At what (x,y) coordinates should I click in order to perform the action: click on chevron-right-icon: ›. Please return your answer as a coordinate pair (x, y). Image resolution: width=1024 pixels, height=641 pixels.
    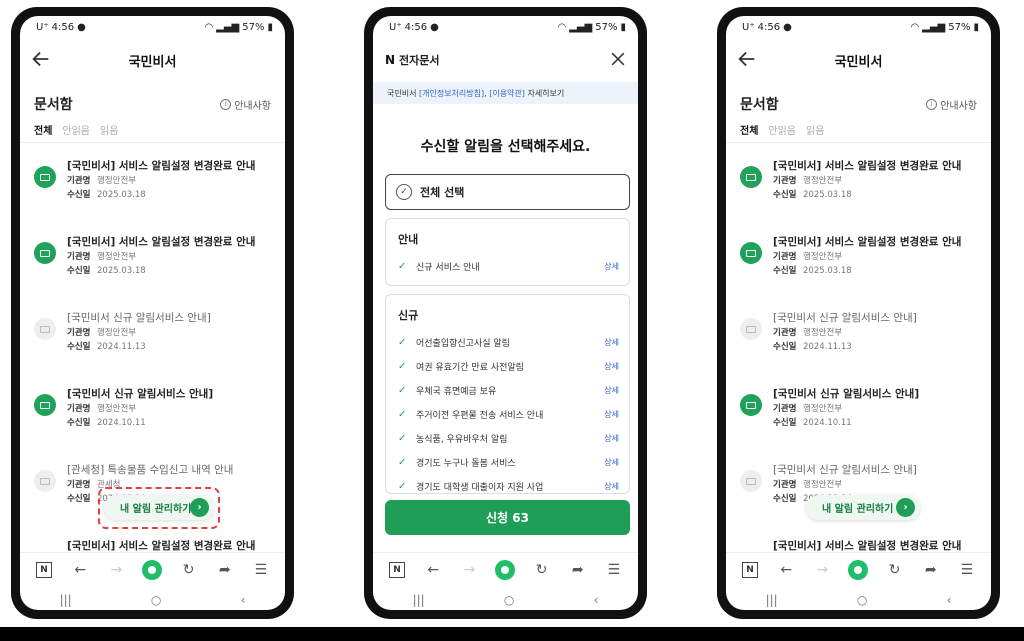
    Looking at the image, I should click on (199, 507).